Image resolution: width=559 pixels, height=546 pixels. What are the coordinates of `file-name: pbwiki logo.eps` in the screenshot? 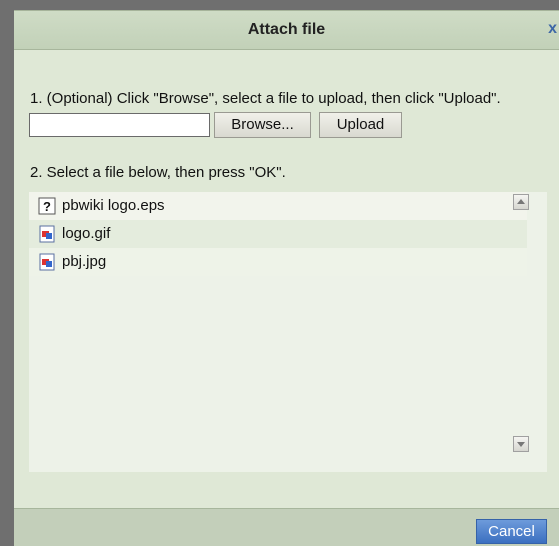 It's located at (113, 205).